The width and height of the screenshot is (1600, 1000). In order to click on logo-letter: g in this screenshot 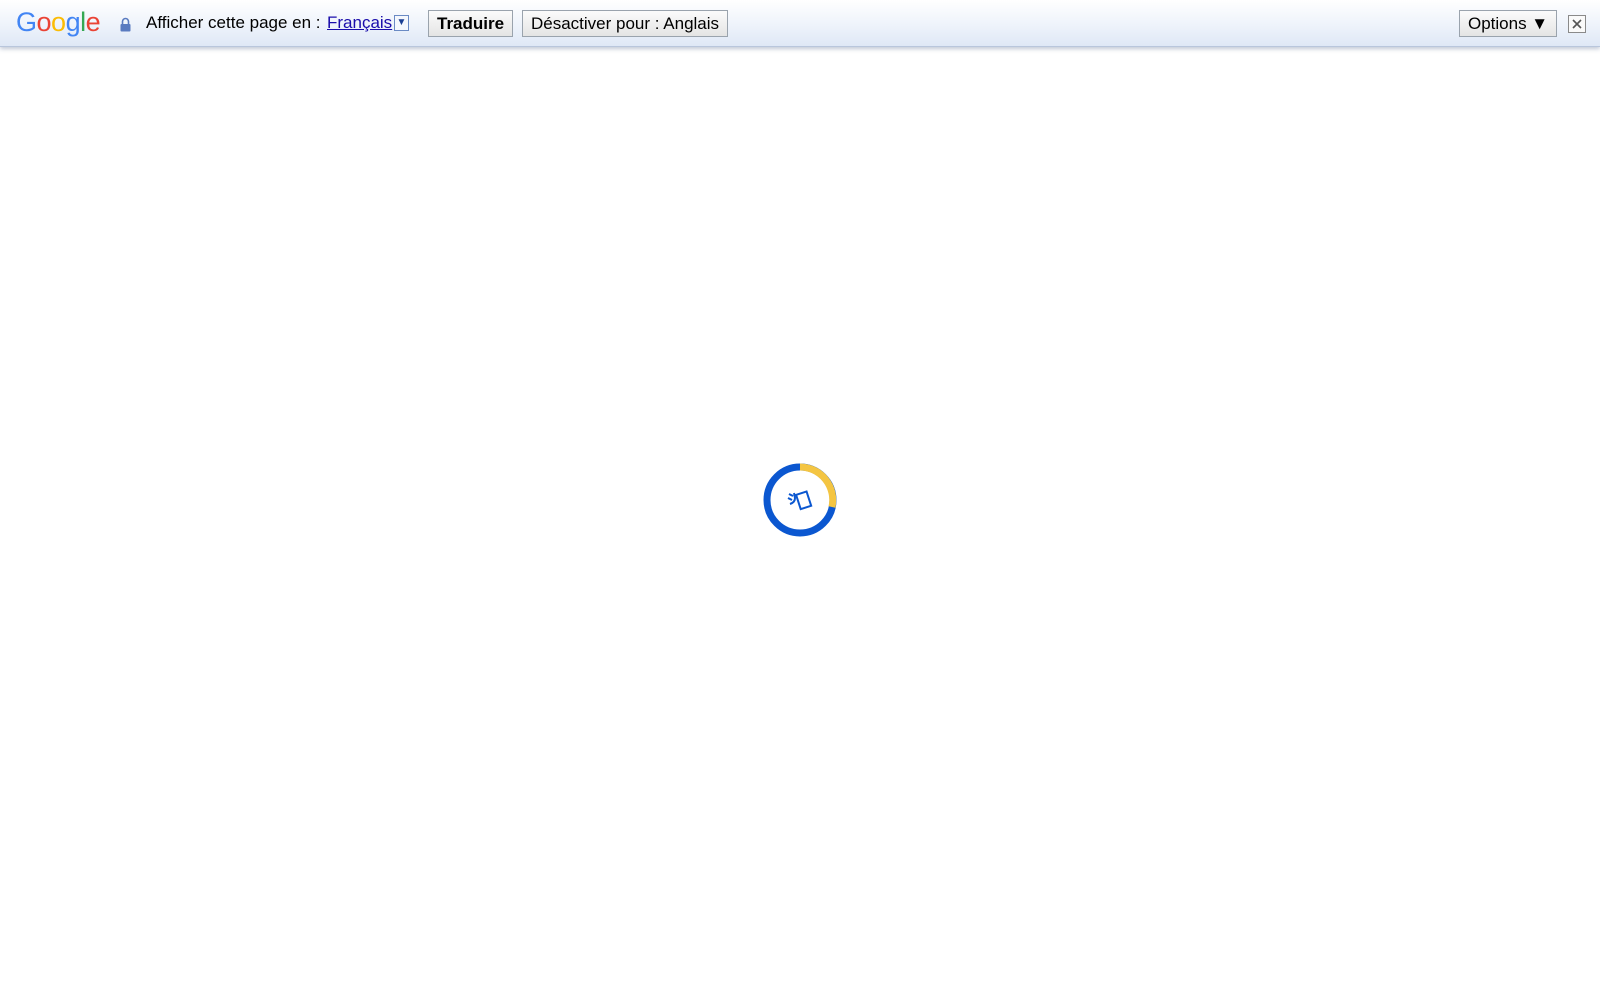, I will do `click(73, 22)`.